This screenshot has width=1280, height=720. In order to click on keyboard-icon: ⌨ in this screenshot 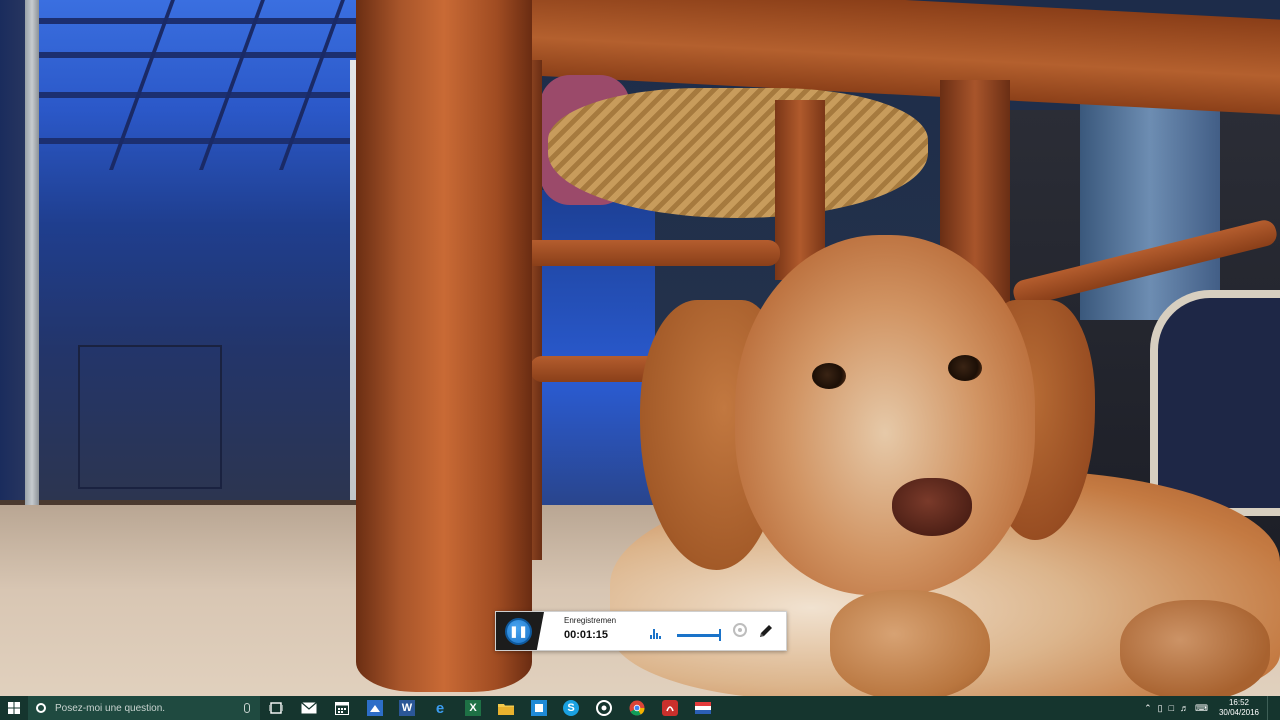, I will do `click(1201, 708)`.